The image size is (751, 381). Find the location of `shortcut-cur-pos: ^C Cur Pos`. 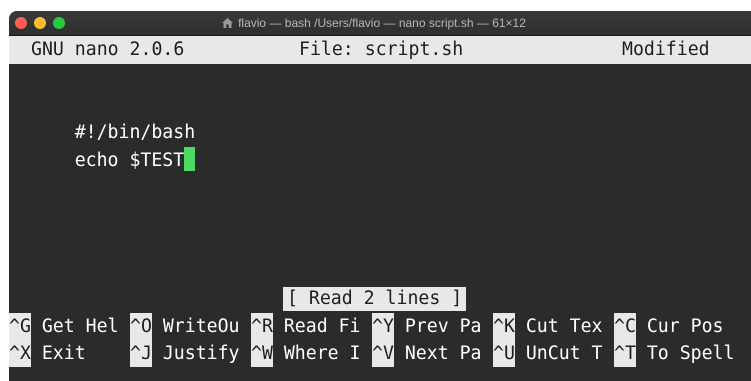

shortcut-cur-pos: ^C Cur Pos is located at coordinates (669, 326).